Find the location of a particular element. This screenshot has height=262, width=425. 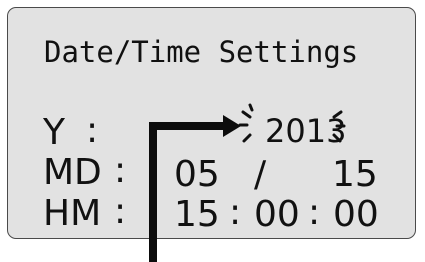

arrow-pointer-icon is located at coordinates (195, 188).